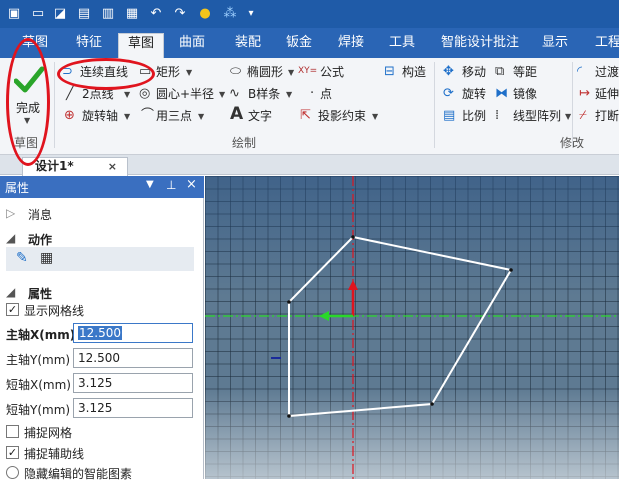  I want to click on x-arrowhead-icon, so click(324, 316).